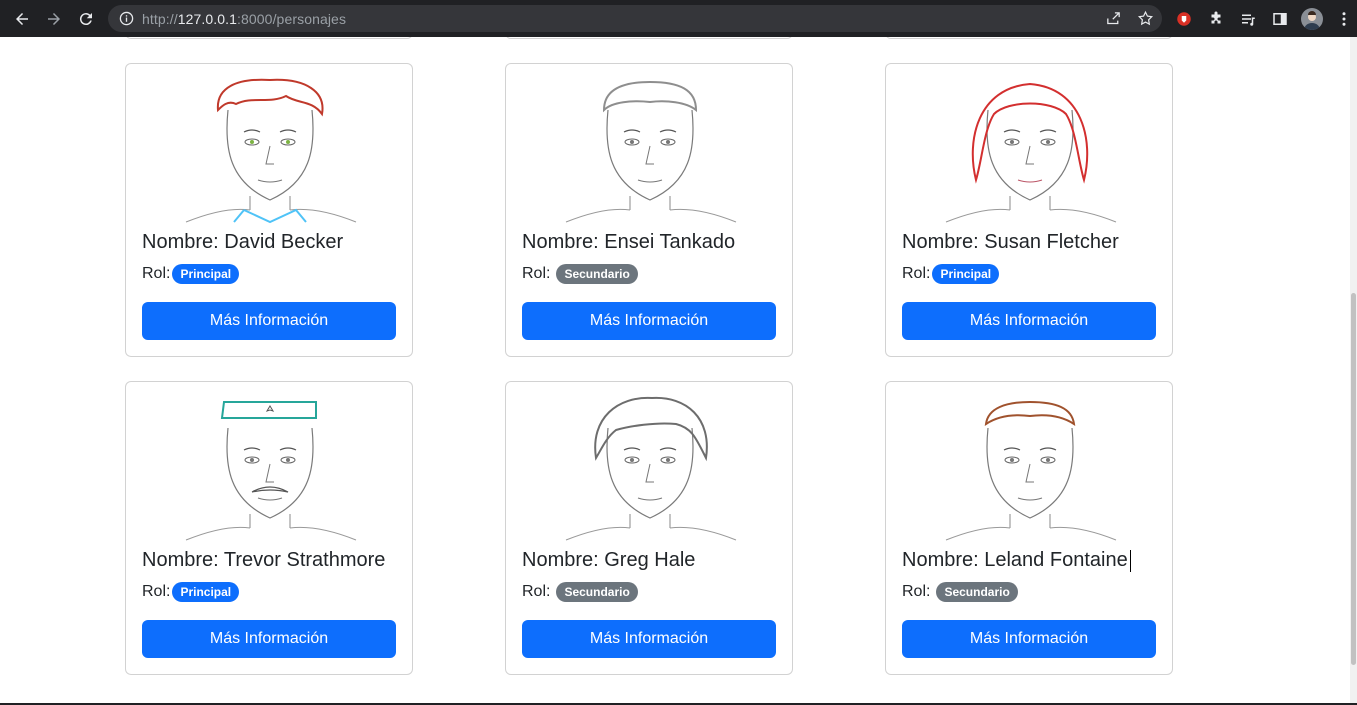 The image size is (1357, 705). Describe the element at coordinates (1344, 19) in the screenshot. I see `menu-kebab-icon` at that location.